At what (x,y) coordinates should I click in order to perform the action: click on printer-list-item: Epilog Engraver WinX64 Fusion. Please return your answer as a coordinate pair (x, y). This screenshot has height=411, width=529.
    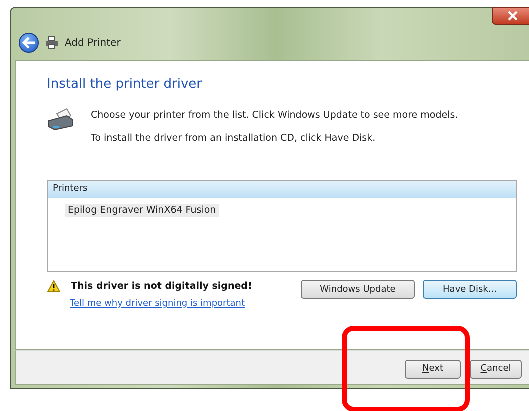
    Looking at the image, I should click on (142, 210).